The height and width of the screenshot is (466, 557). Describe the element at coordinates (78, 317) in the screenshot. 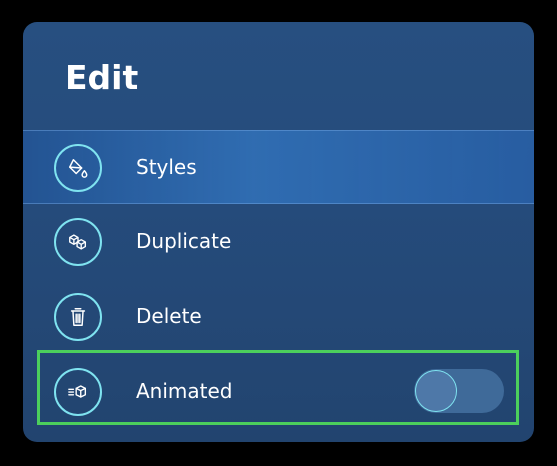

I see `trash-icon` at that location.